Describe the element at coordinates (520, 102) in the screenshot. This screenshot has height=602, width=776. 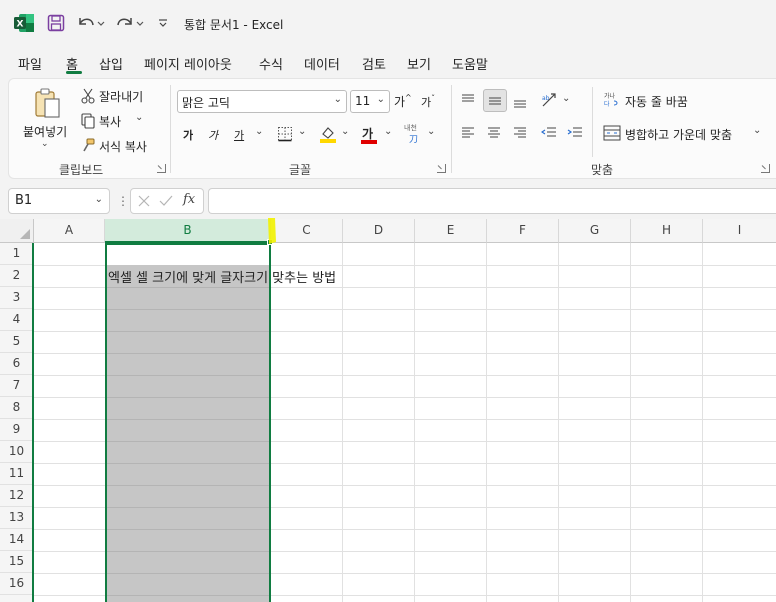
I see `align-bottom-icon` at that location.